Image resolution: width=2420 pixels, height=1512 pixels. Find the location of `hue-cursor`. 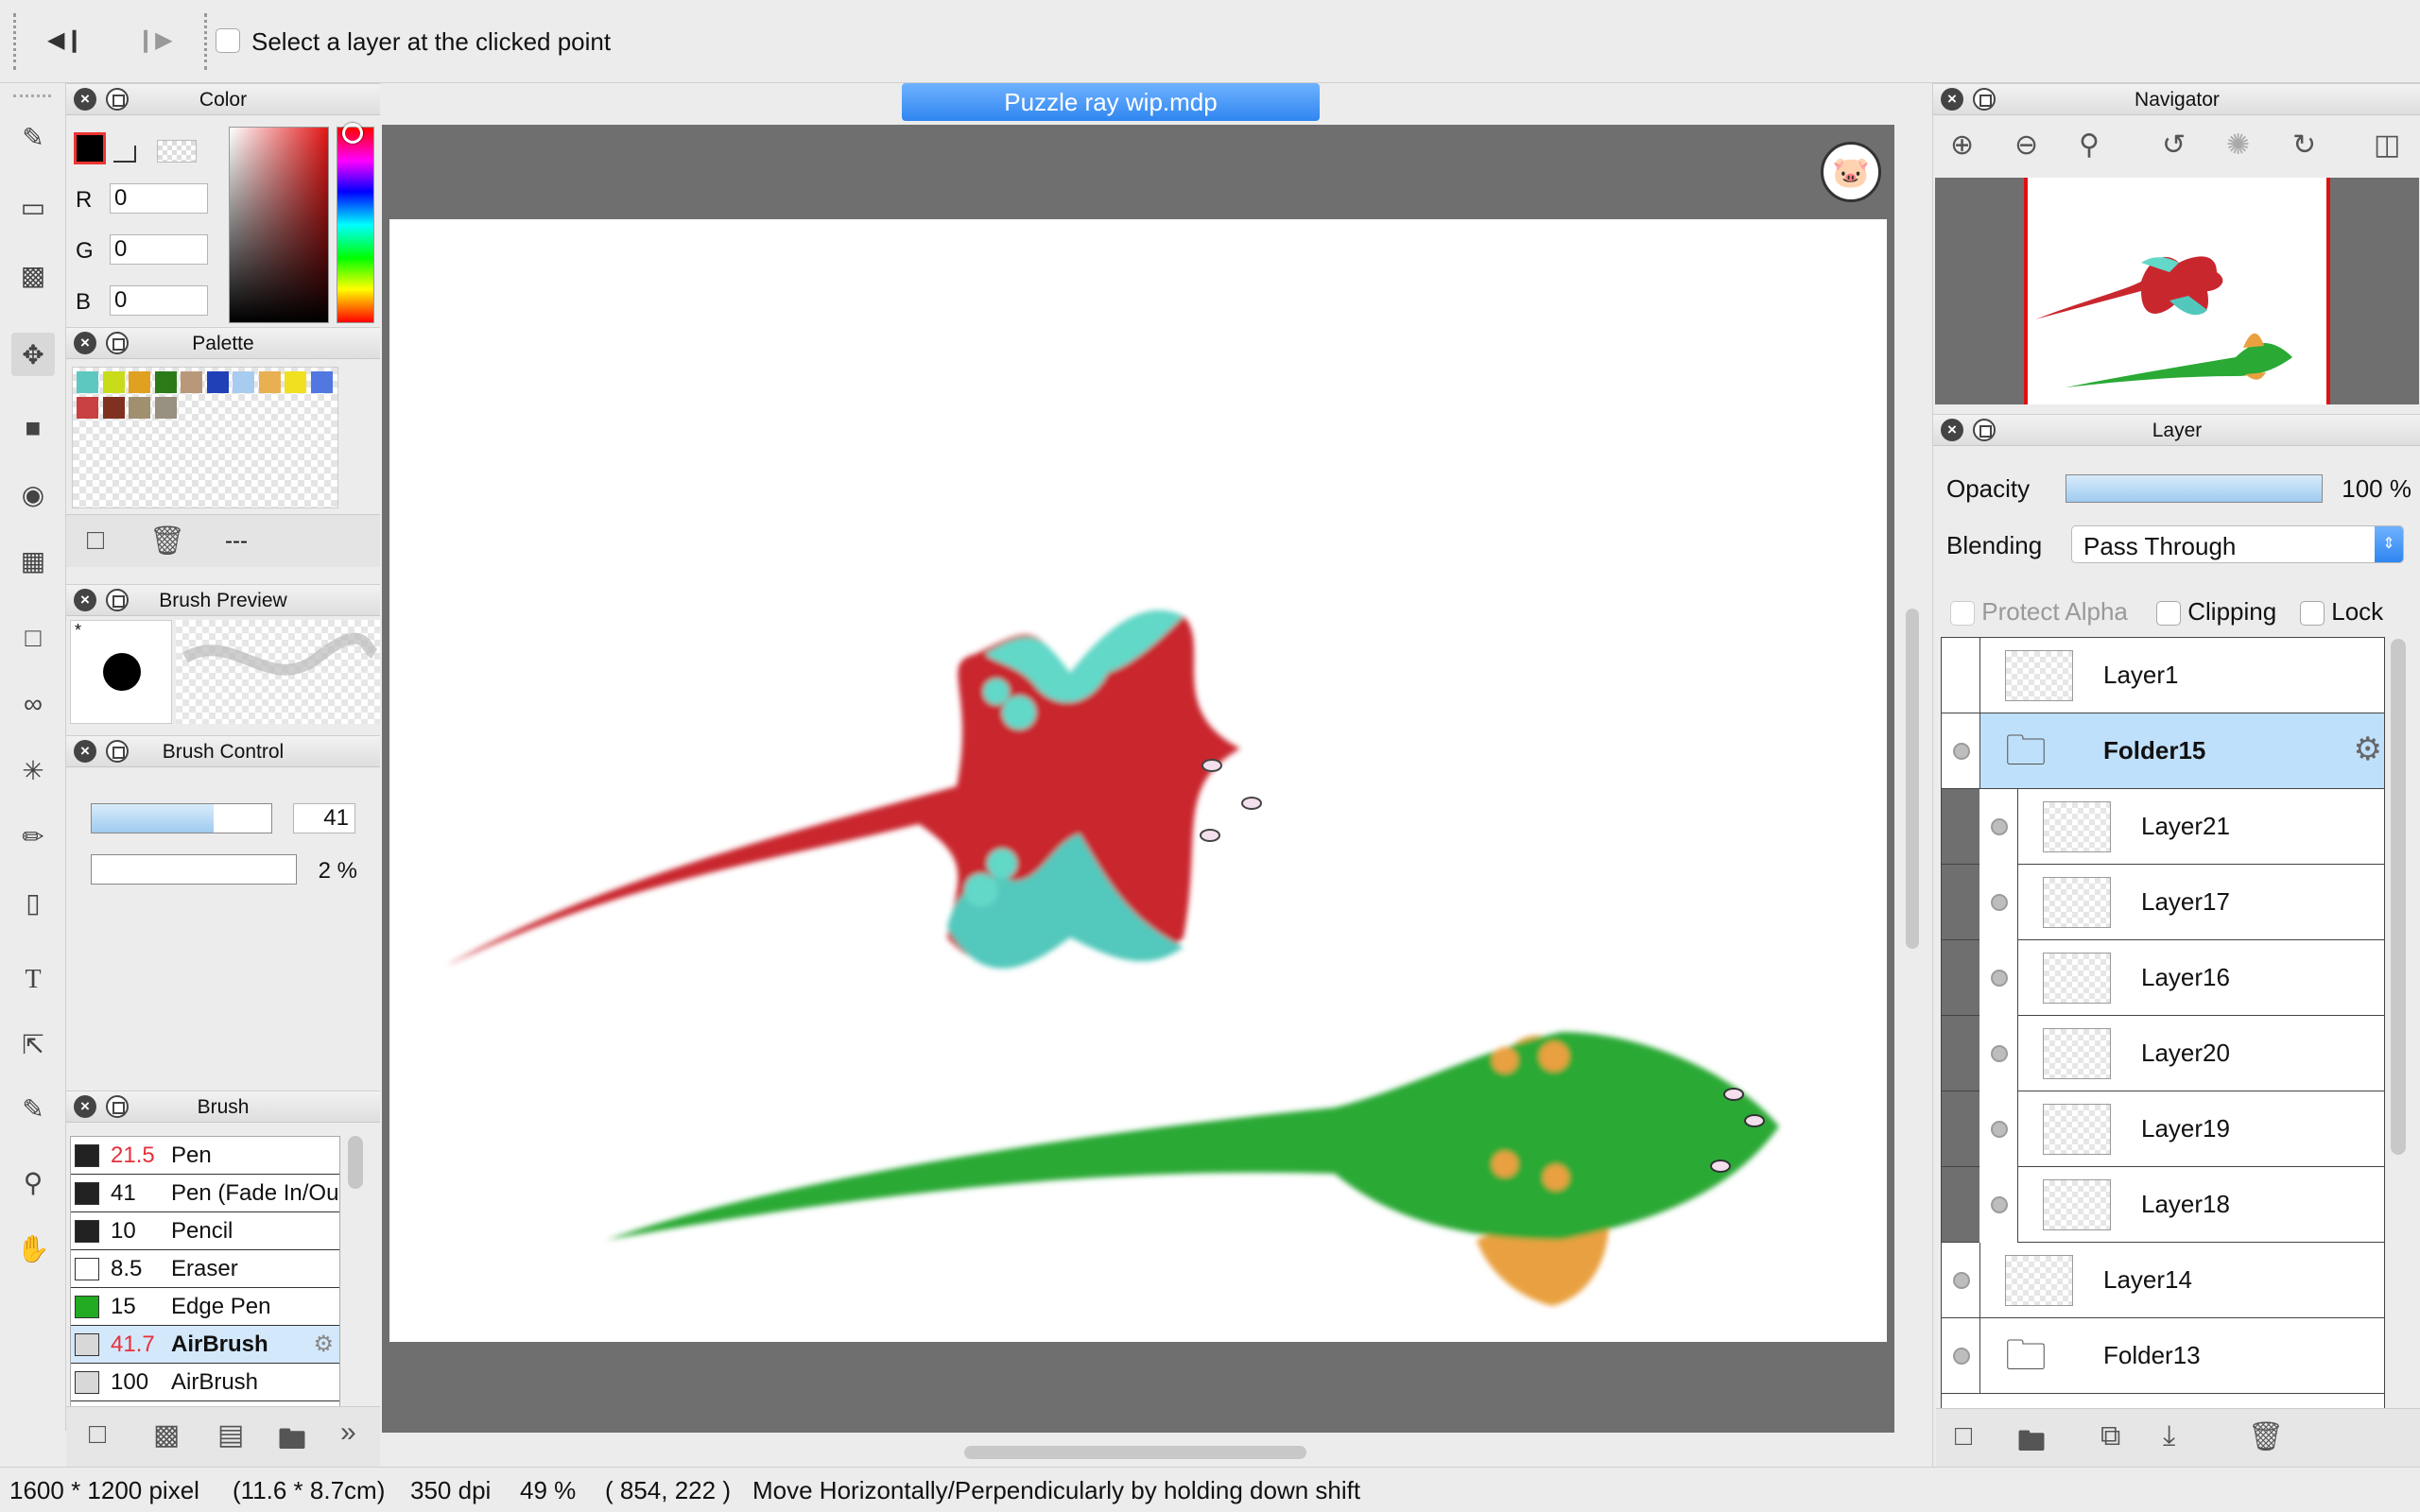

hue-cursor is located at coordinates (352, 133).